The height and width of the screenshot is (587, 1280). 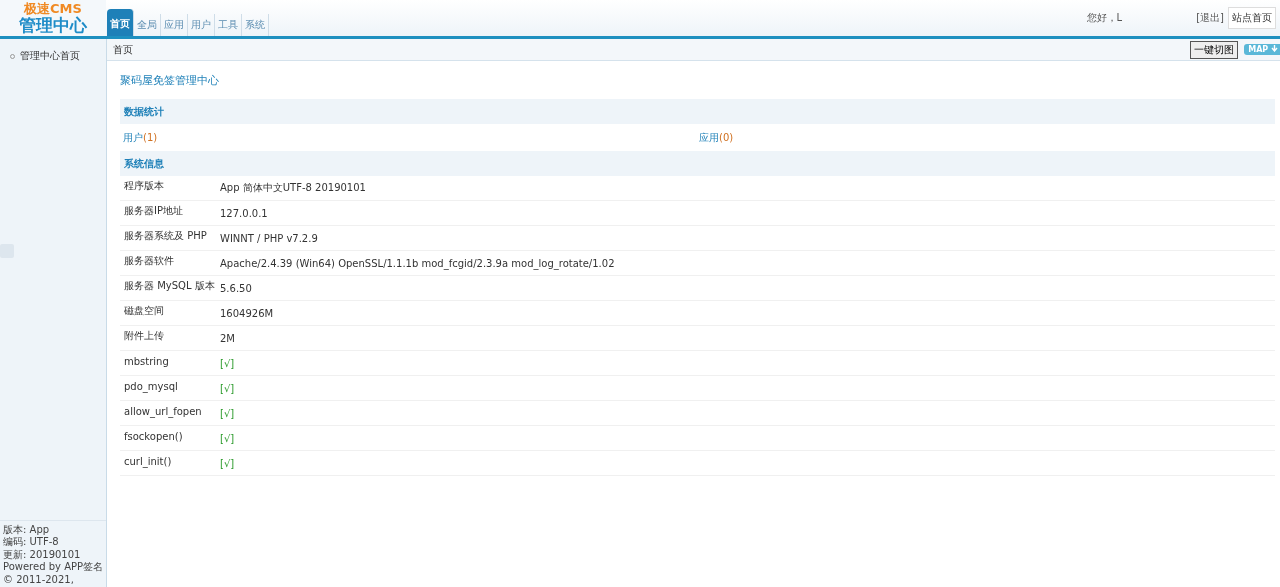 What do you see at coordinates (123, 49) in the screenshot?
I see `breadcrumb: 首页` at bounding box center [123, 49].